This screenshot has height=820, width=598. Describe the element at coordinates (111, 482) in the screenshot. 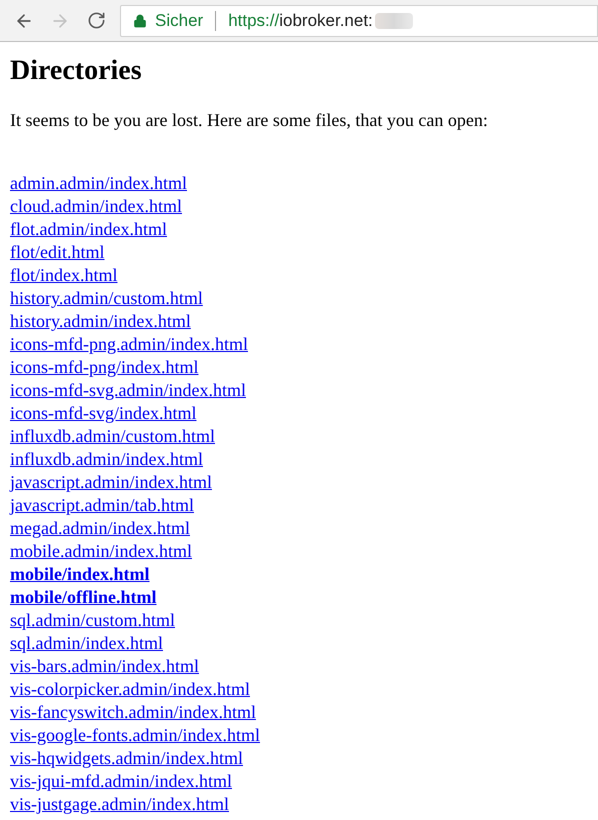

I see `file-link: javascript.admin/index.html` at that location.